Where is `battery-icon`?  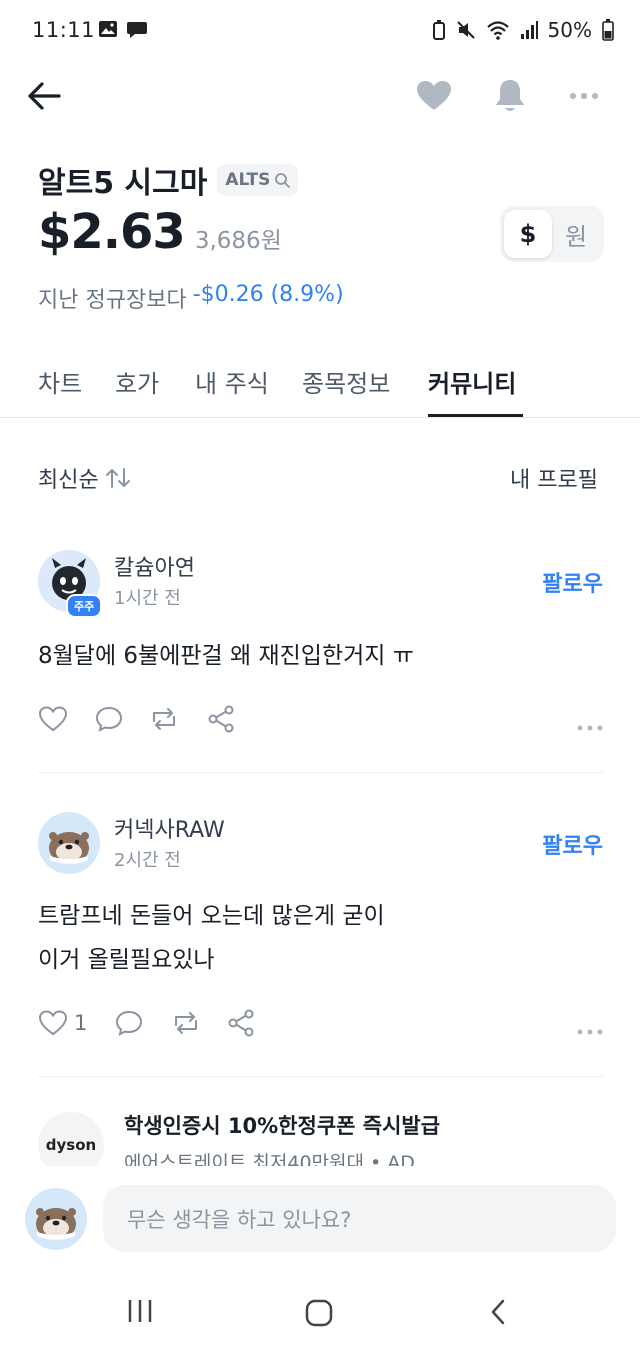 battery-icon is located at coordinates (608, 30).